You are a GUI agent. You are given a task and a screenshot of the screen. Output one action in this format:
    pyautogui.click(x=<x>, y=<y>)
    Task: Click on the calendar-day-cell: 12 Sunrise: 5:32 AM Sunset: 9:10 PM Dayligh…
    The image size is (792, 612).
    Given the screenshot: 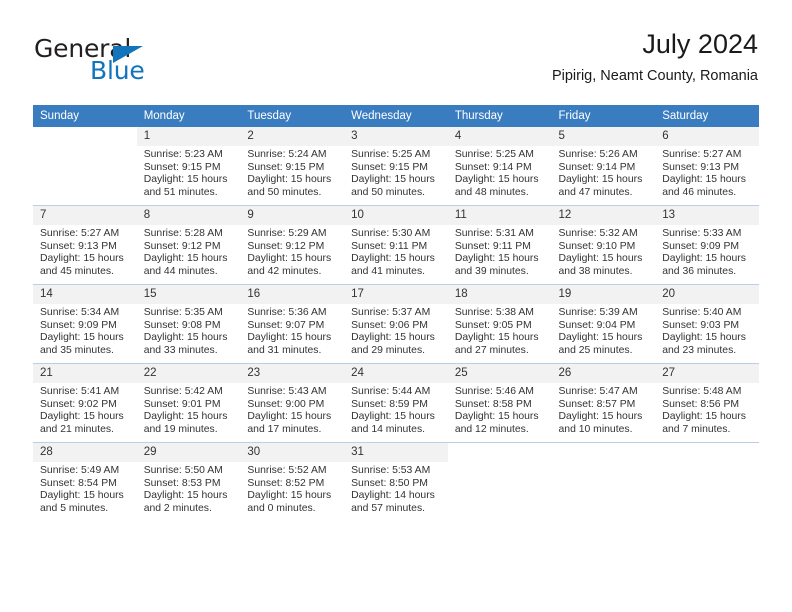 What is the action you would take?
    pyautogui.click(x=603, y=245)
    